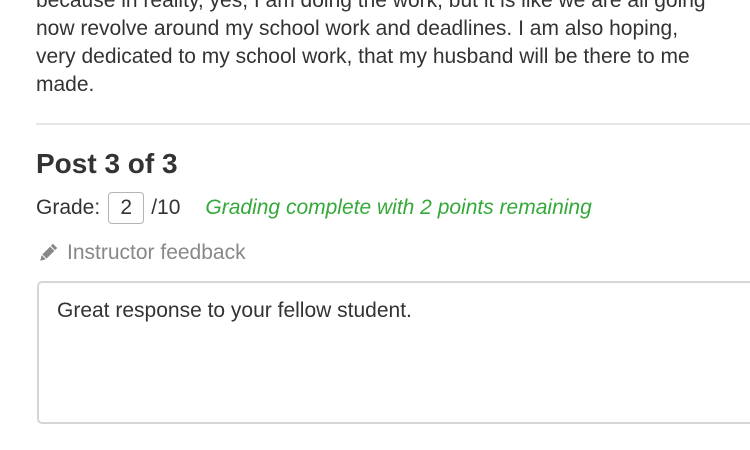 The image size is (750, 450). Describe the element at coordinates (156, 252) in the screenshot. I see `instructor-feedback-label: Instructor feedback` at that location.